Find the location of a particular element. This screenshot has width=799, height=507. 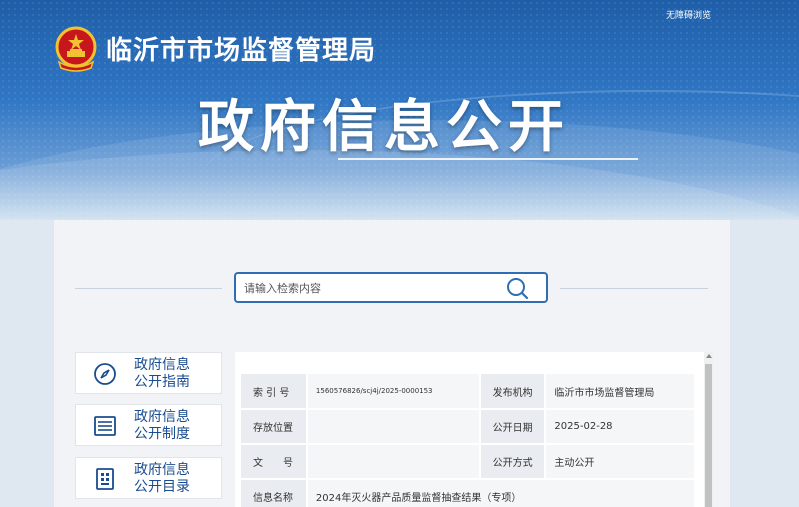

list-document-icon is located at coordinates (105, 426).